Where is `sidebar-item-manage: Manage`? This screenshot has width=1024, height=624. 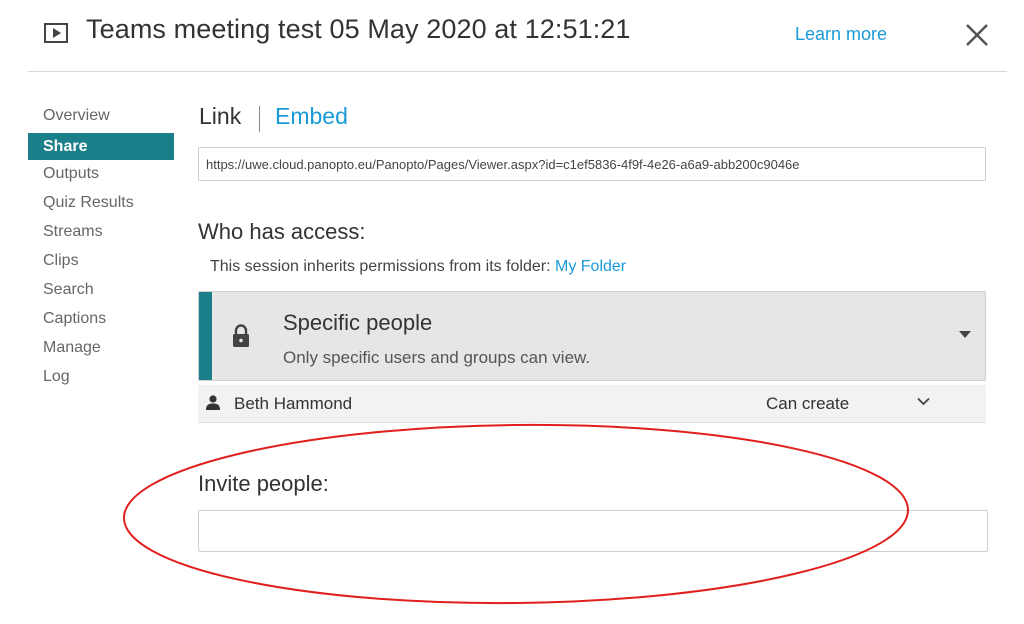 sidebar-item-manage: Manage is located at coordinates (101, 350).